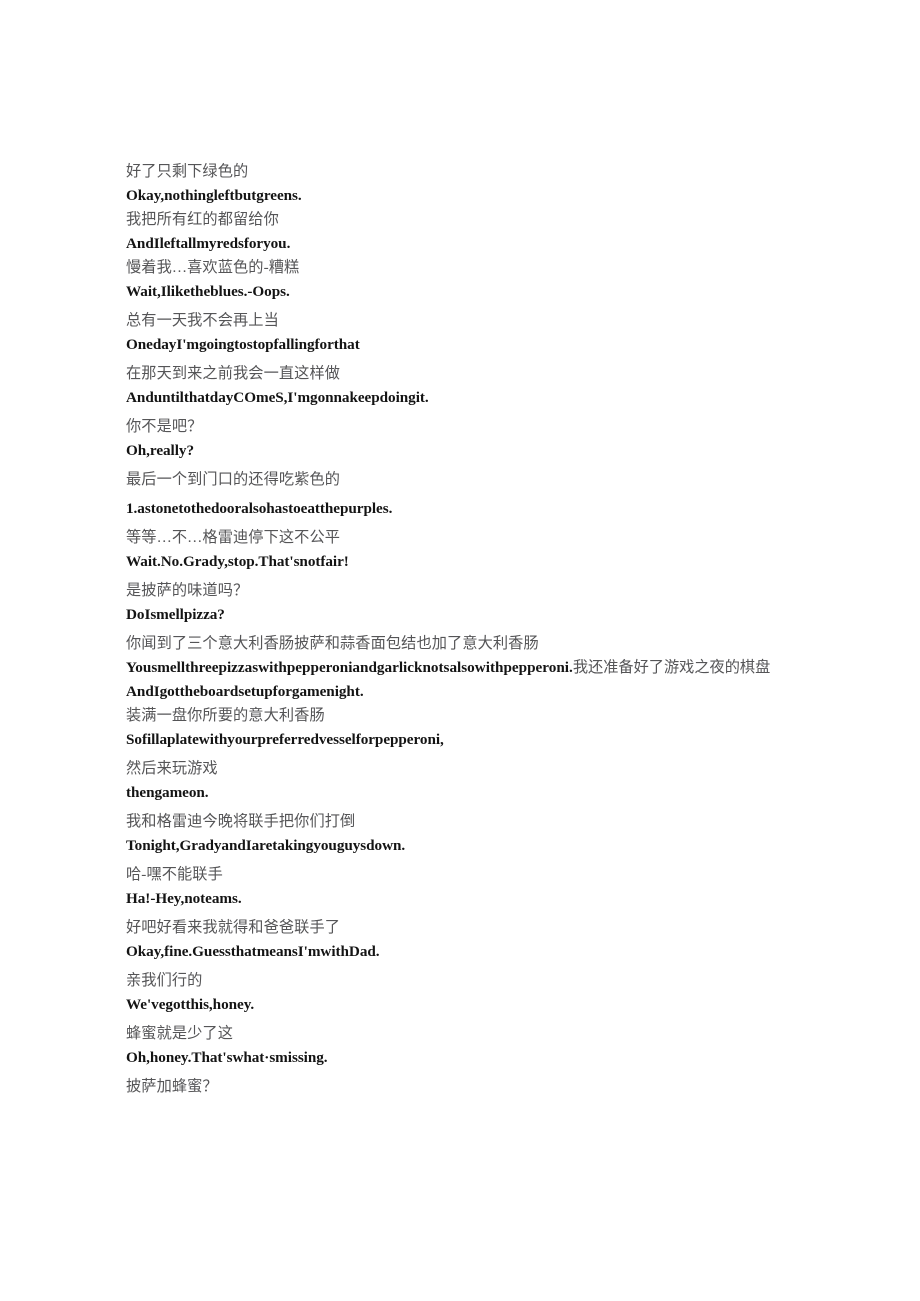 The image size is (920, 1301). What do you see at coordinates (214, 195) in the screenshot?
I see `subtitle-line-en: Okay,nothingleftbutgreens.` at bounding box center [214, 195].